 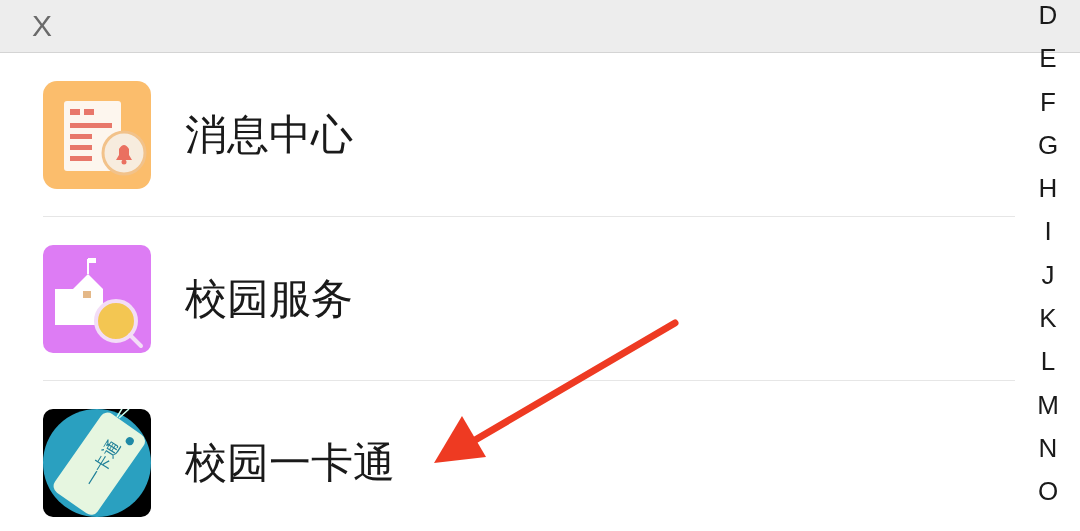 I want to click on item-label: 消息中心, so click(x=269, y=134).